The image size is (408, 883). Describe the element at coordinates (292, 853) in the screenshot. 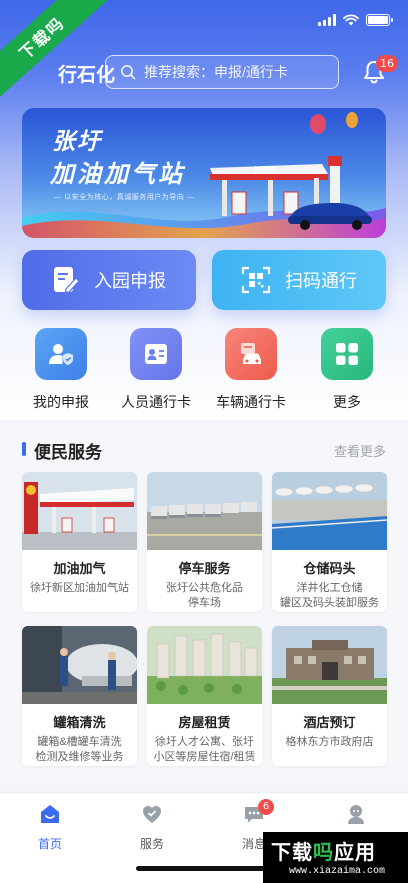

I see `watermark-prefix: 下载` at that location.